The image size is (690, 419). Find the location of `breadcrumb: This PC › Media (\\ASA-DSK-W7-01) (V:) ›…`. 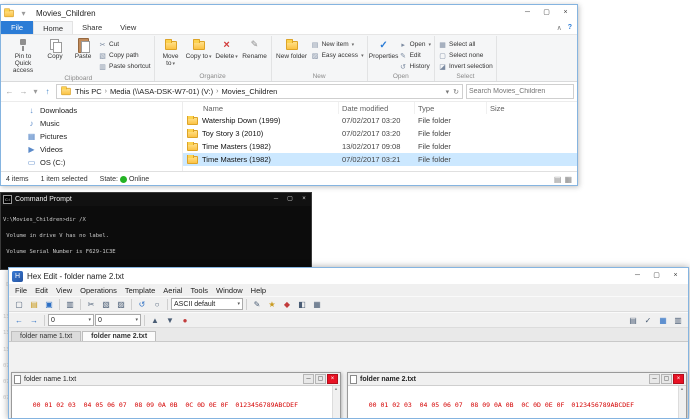

breadcrumb: This PC › Media (\\ASA-DSK-W7-01) (V:) ›… is located at coordinates (259, 91).